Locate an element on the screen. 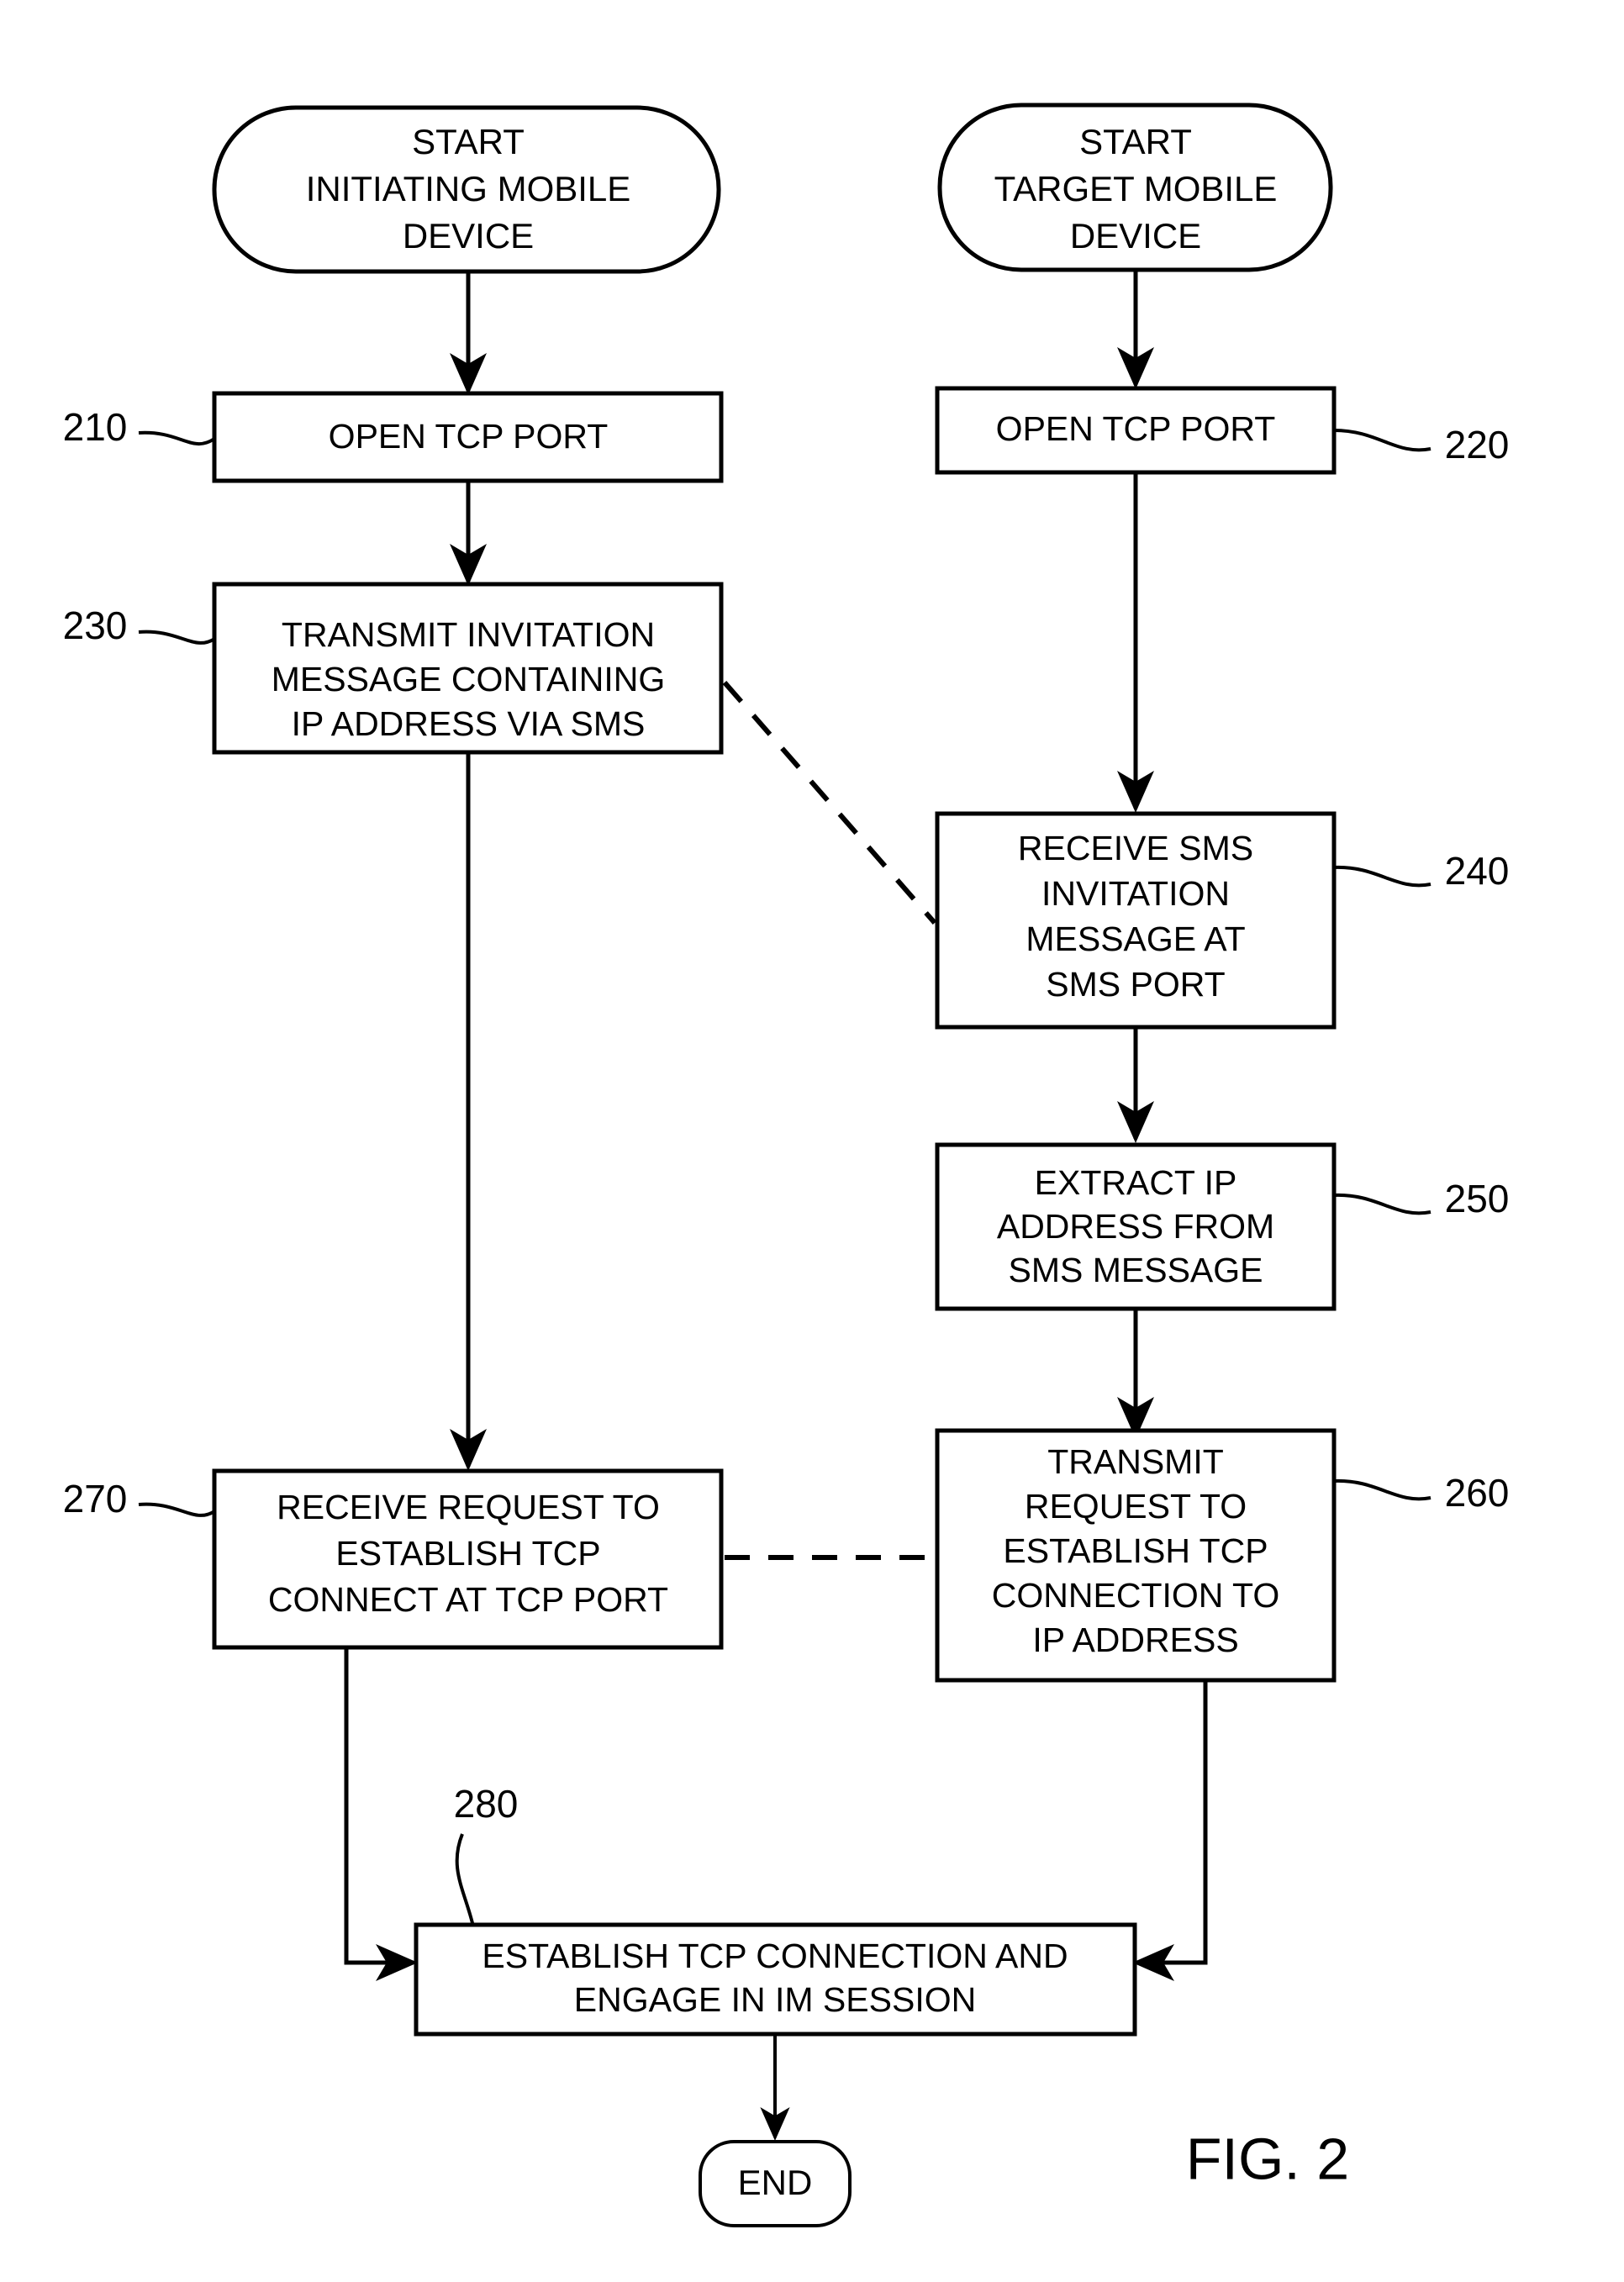  reference-numeral-220: 220 is located at coordinates (1477, 445).